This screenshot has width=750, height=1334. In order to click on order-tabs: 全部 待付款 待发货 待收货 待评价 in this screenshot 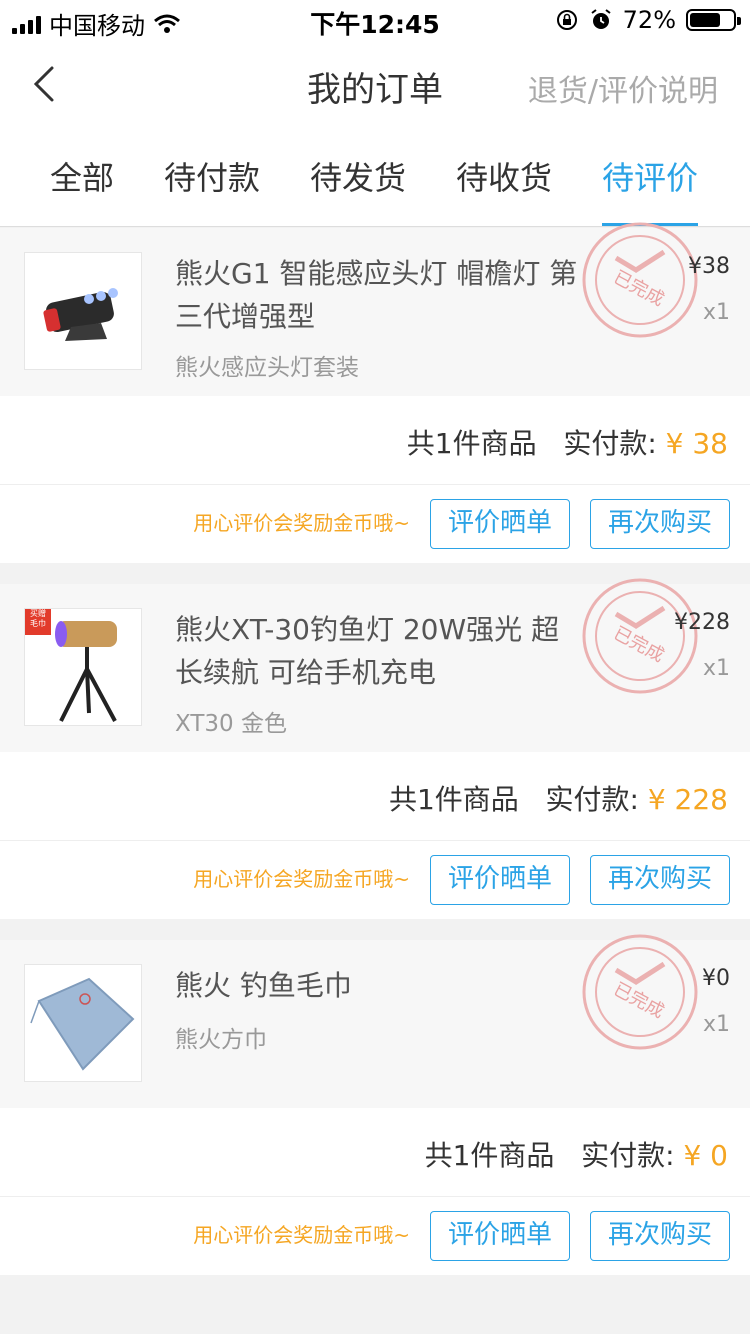, I will do `click(375, 177)`.